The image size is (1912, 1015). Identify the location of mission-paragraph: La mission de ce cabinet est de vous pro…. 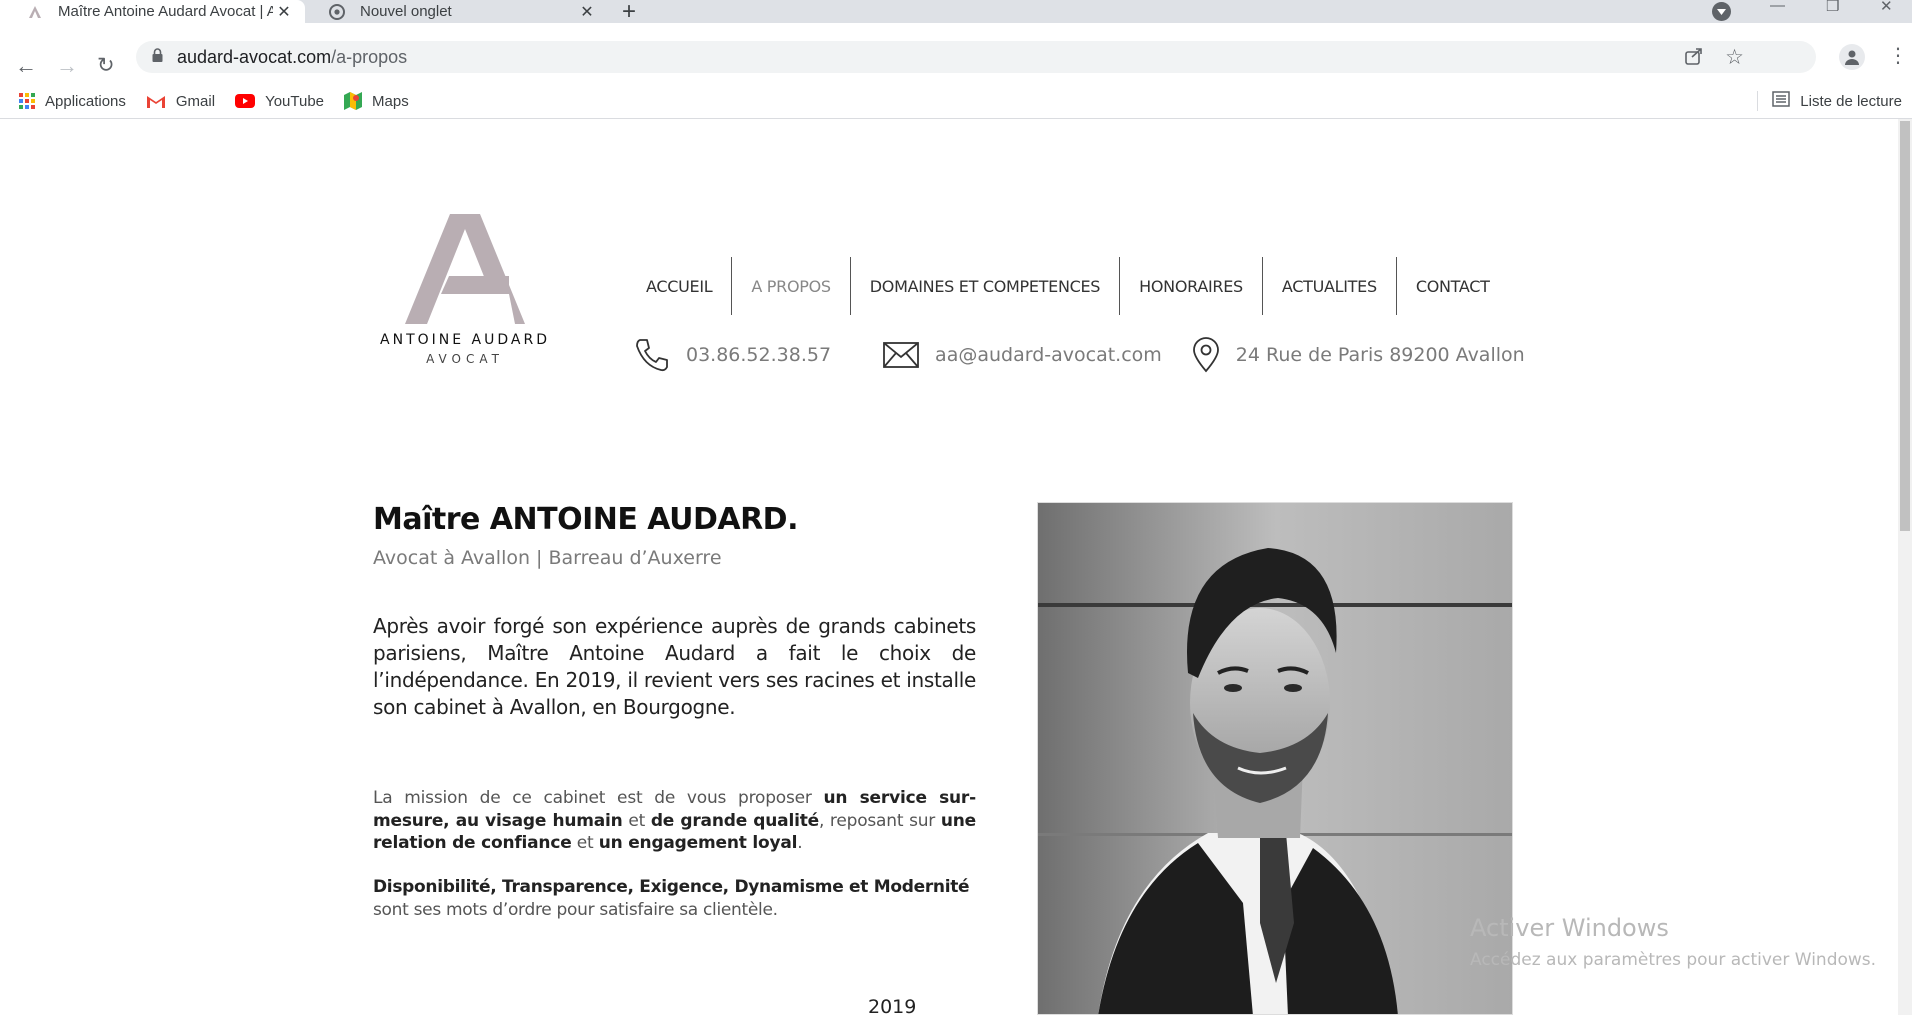
(674, 821).